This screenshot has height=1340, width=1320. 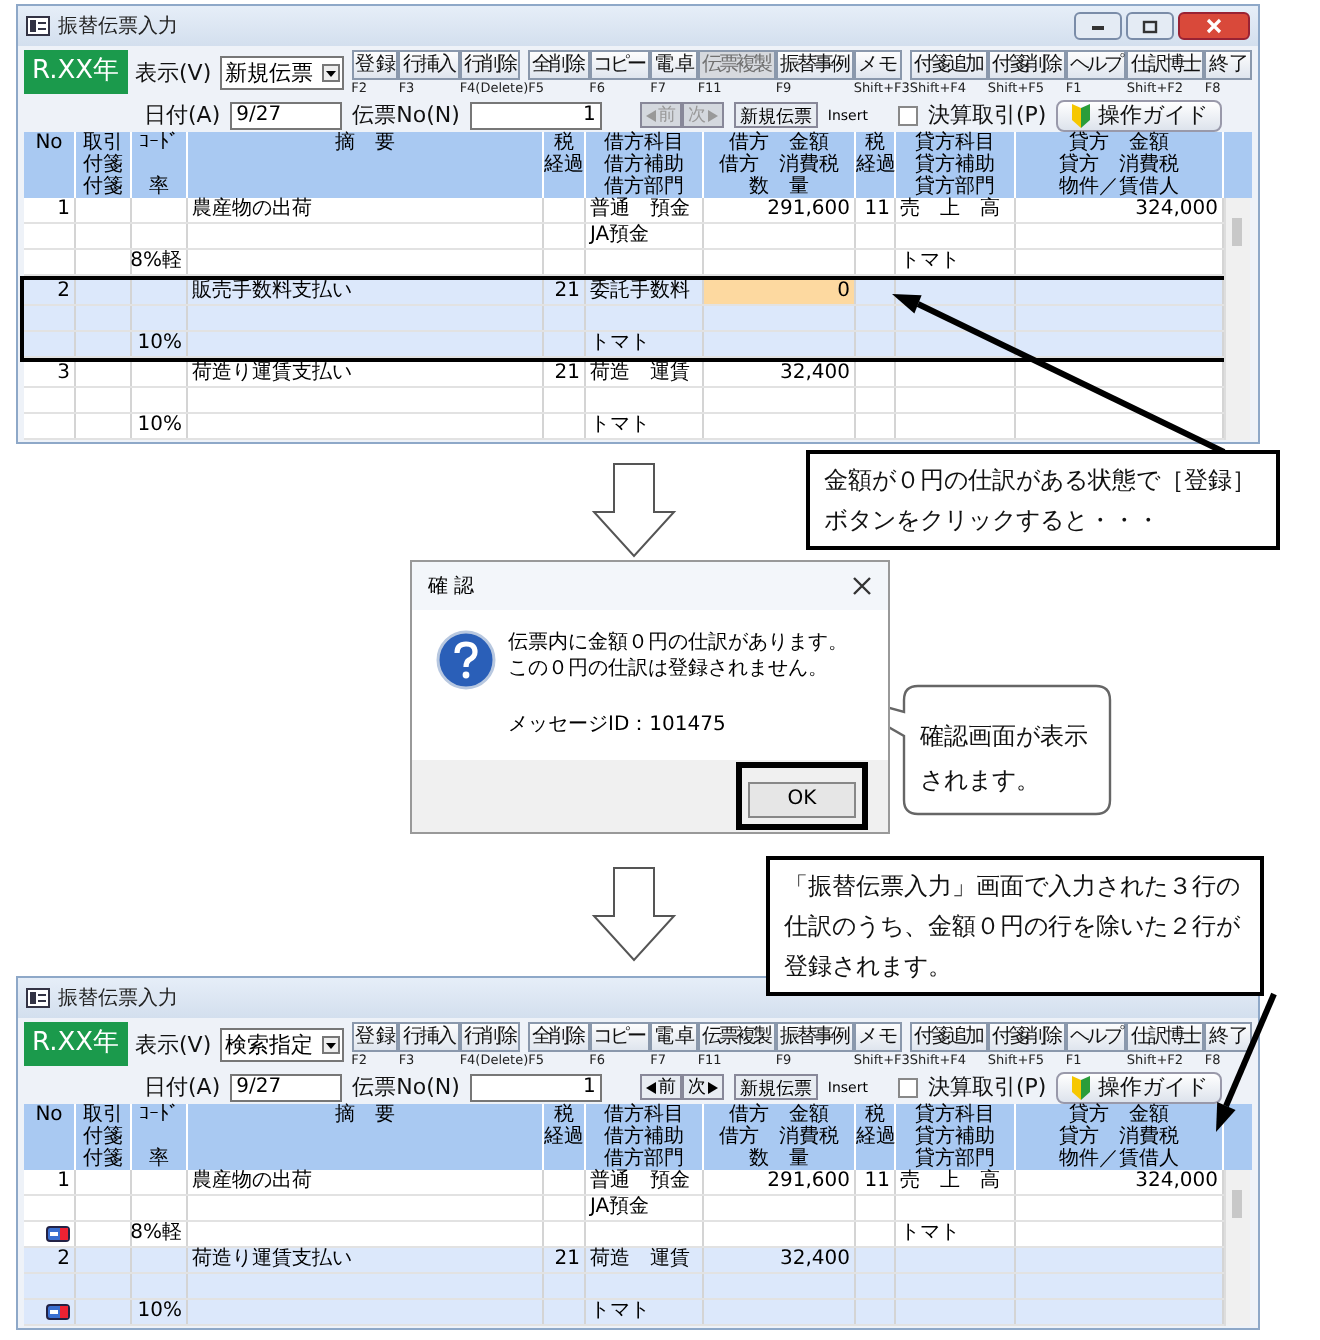 What do you see at coordinates (272, 1260) in the screenshot?
I see `table-cell: 荷造り運賃支払い` at bounding box center [272, 1260].